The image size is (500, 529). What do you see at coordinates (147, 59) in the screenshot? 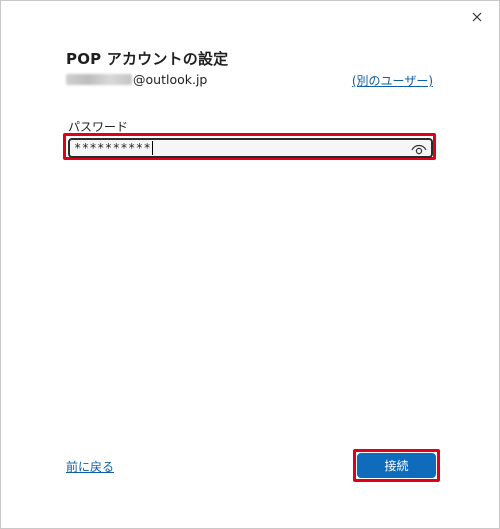
I see `page-title: POP アカウントの設定` at bounding box center [147, 59].